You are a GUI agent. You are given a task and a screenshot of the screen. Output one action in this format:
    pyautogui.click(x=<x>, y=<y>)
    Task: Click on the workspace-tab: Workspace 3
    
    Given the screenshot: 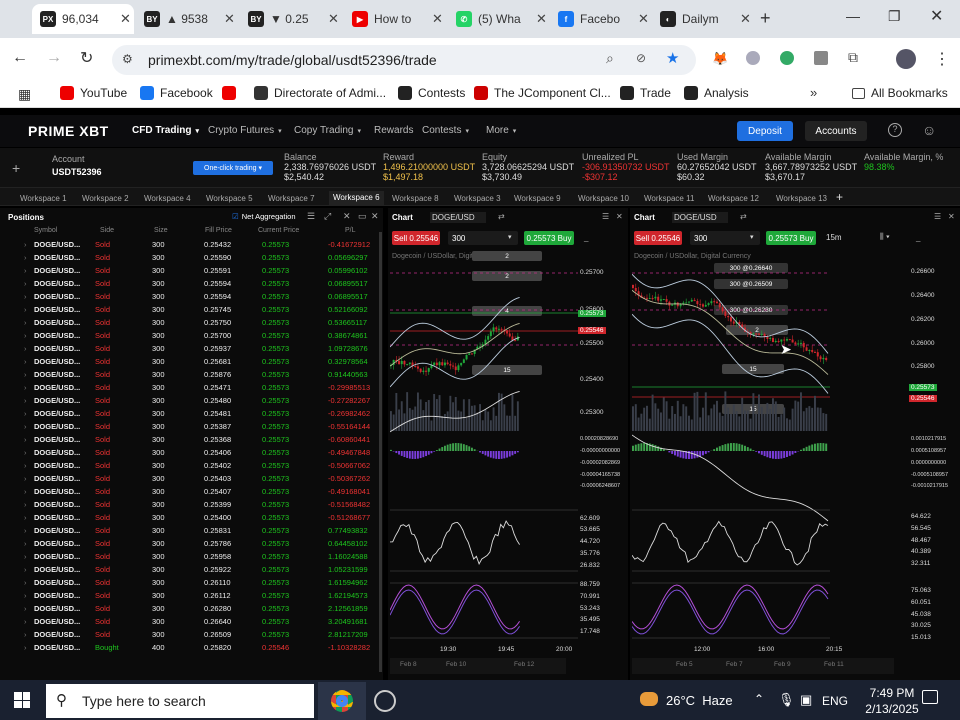 What is the action you would take?
    pyautogui.click(x=477, y=198)
    